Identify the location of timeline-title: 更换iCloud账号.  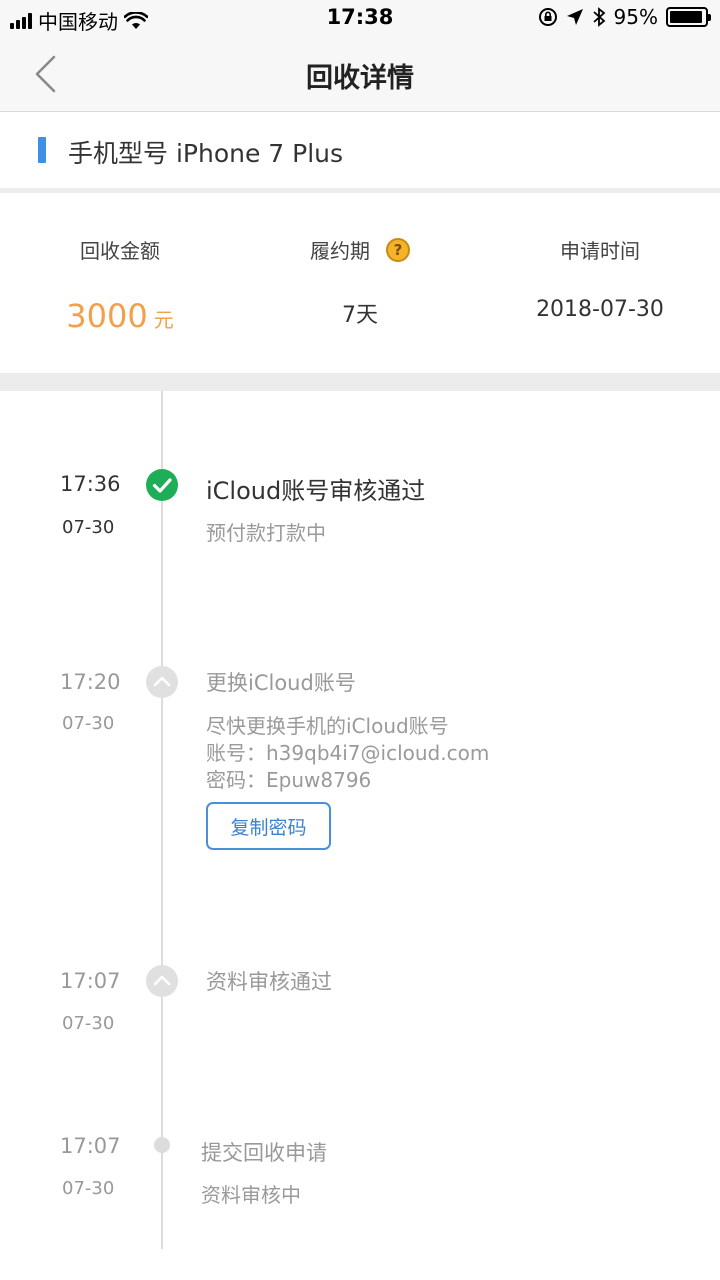
(281, 683).